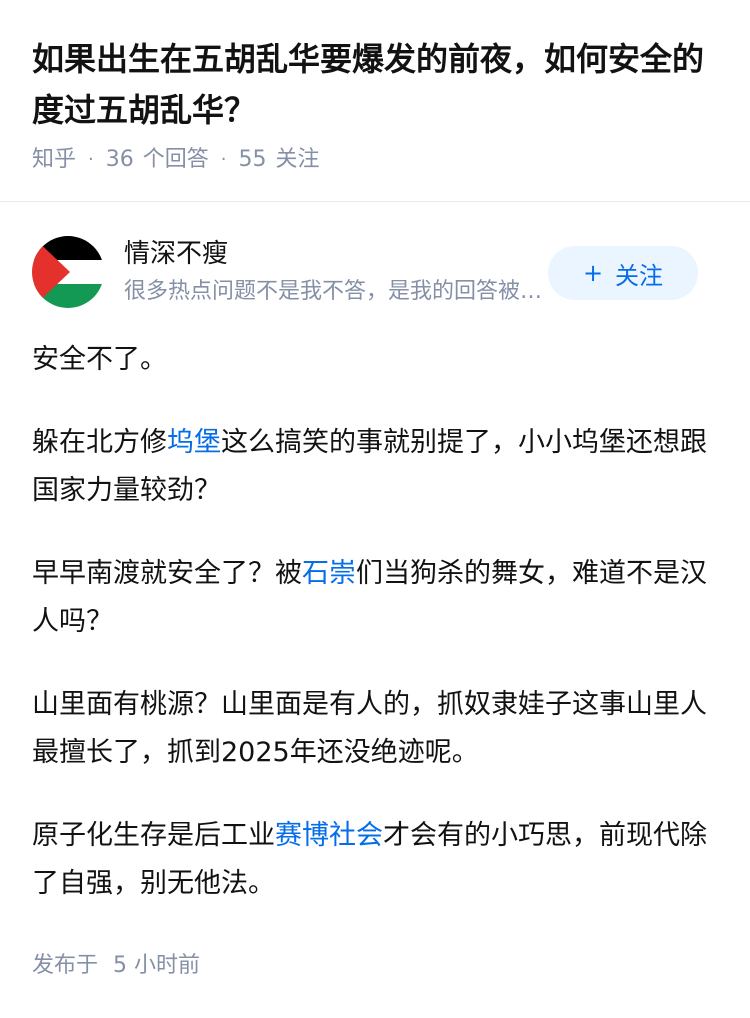  I want to click on follow-button-label: 关注, so click(639, 275).